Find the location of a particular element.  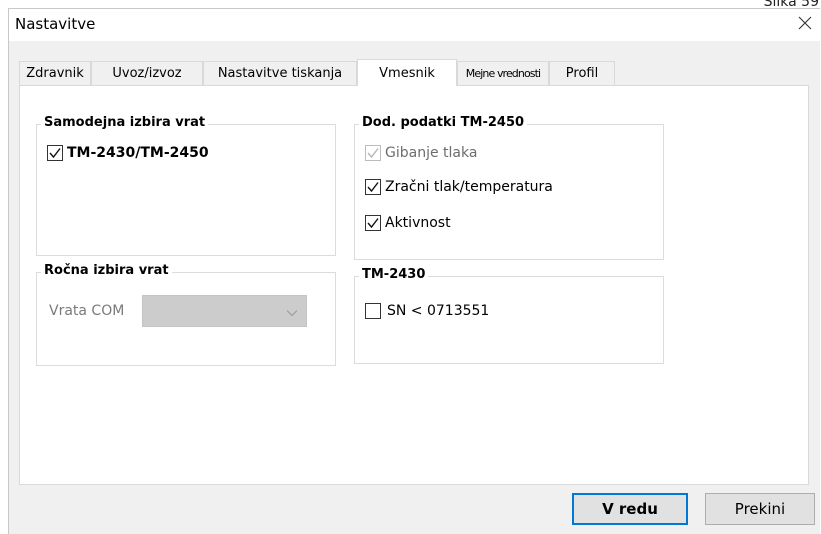

close-button is located at coordinates (805, 24).